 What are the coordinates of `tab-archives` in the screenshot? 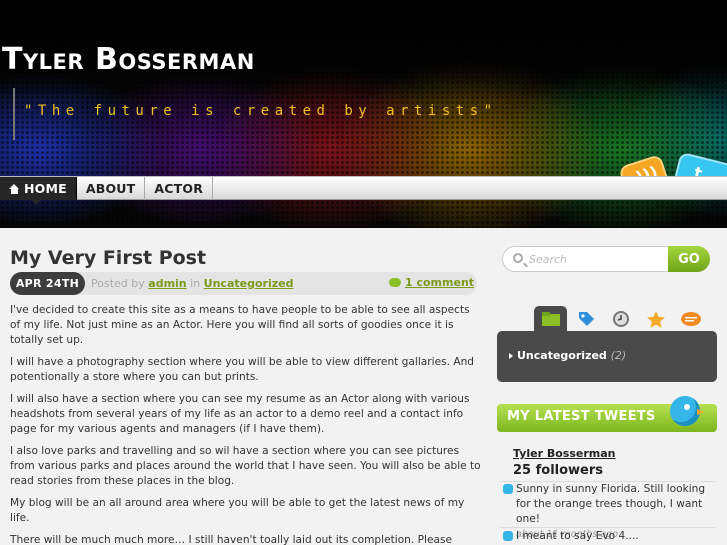 It's located at (620, 319).